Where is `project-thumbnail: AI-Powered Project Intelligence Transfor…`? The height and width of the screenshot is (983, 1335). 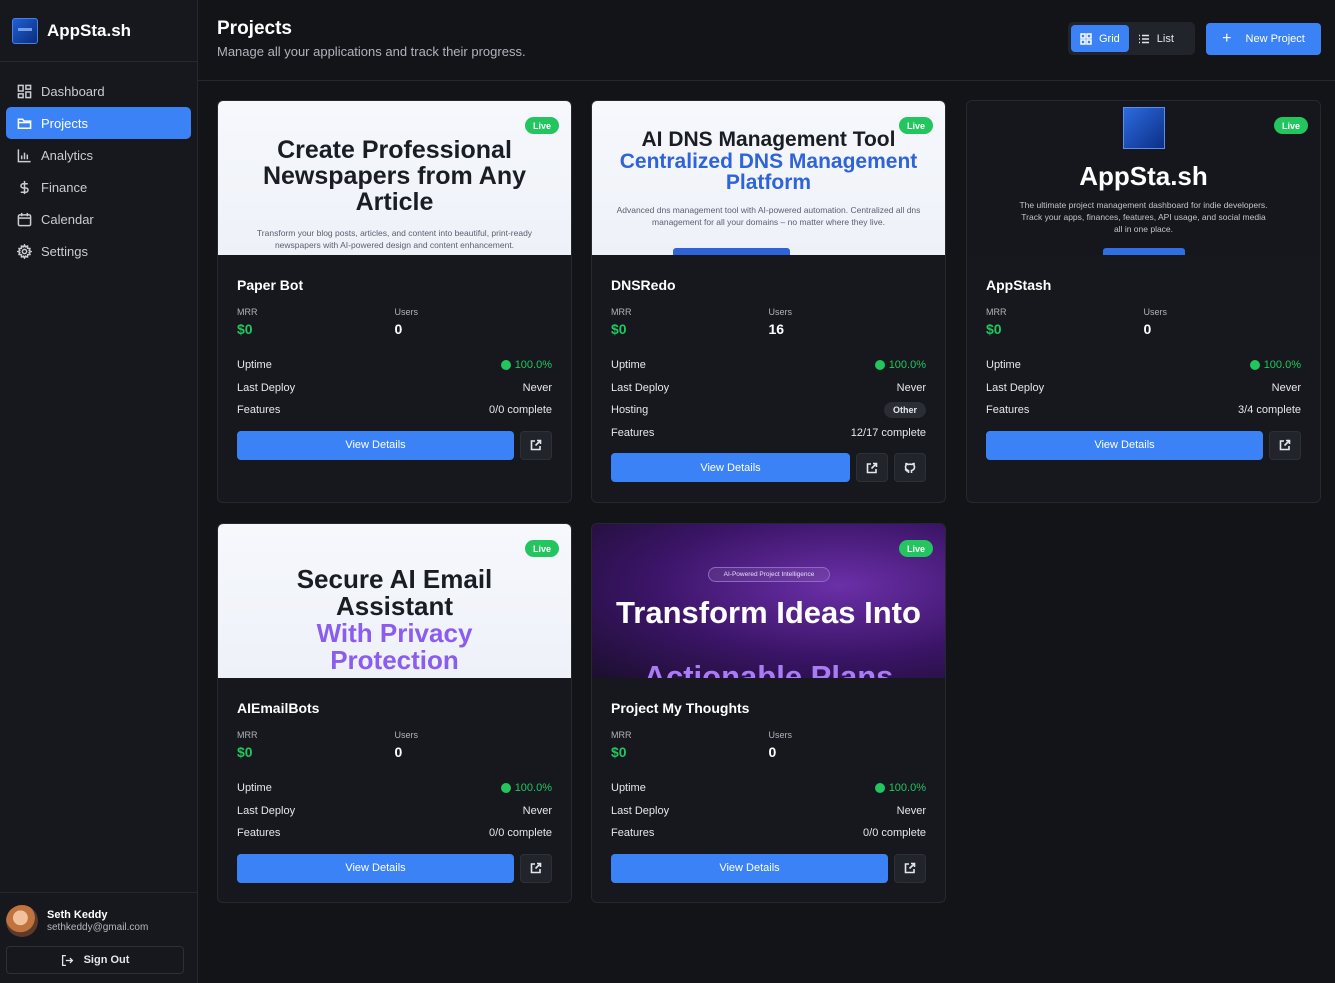
project-thumbnail: AI-Powered Project Intelligence Transfor… is located at coordinates (768, 601).